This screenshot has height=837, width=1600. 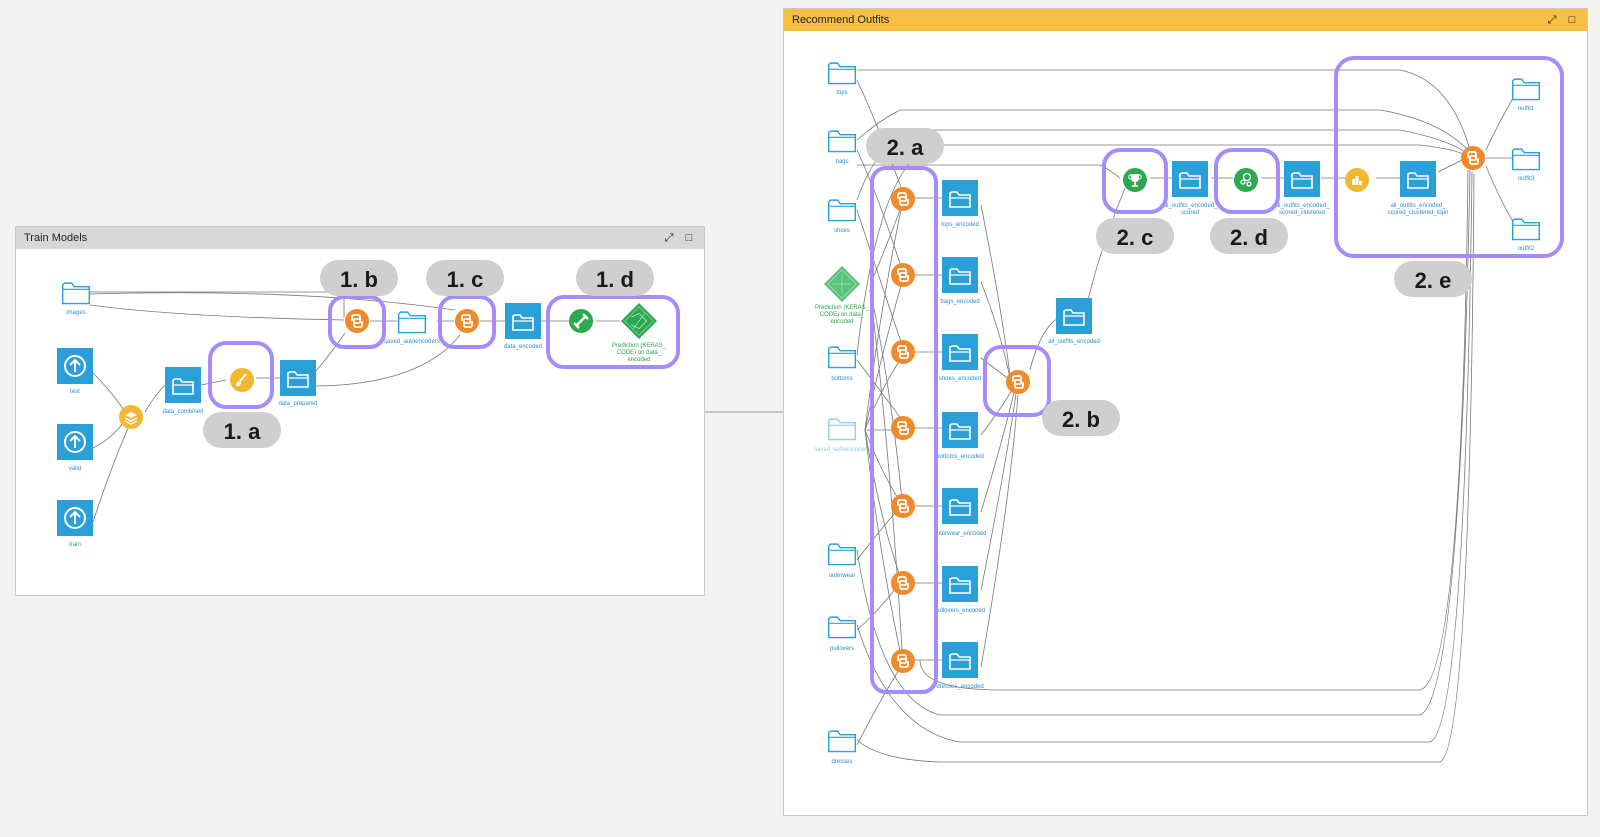 I want to click on dataset-pullovers-encoded: pullovers_encoded, so click(x=960, y=590).